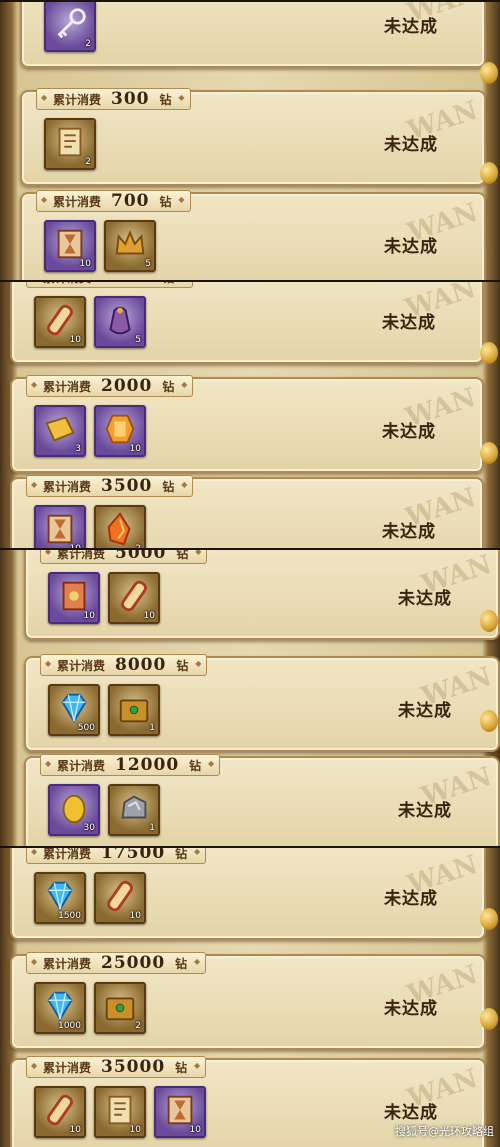 The image size is (500, 1147). What do you see at coordinates (247, 323) in the screenshot?
I see `reward-tier-row: WAN累计消费1200钻105未达成` at bounding box center [247, 323].